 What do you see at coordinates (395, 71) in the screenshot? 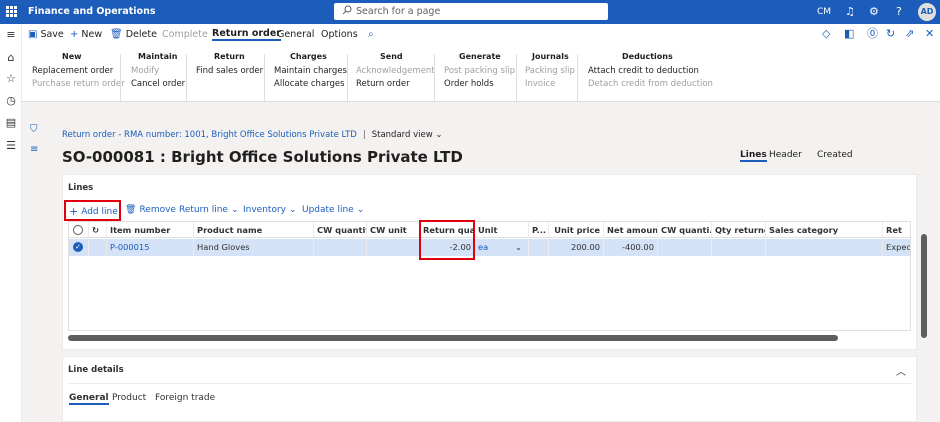
I see `acknowledgement-button: Acknowledgement` at bounding box center [395, 71].